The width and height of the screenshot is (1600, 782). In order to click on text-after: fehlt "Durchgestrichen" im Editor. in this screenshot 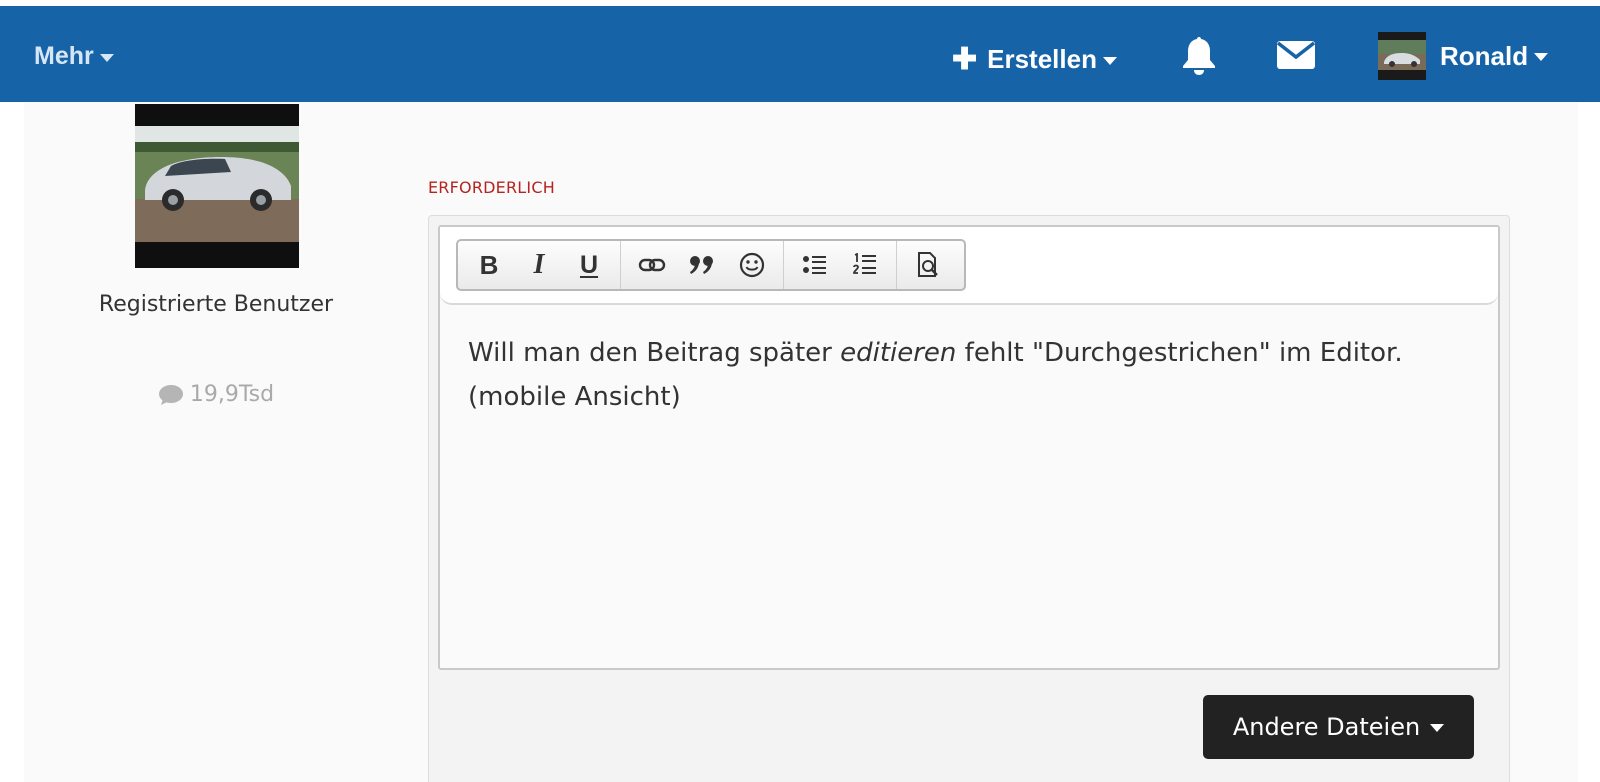, I will do `click(1179, 353)`.